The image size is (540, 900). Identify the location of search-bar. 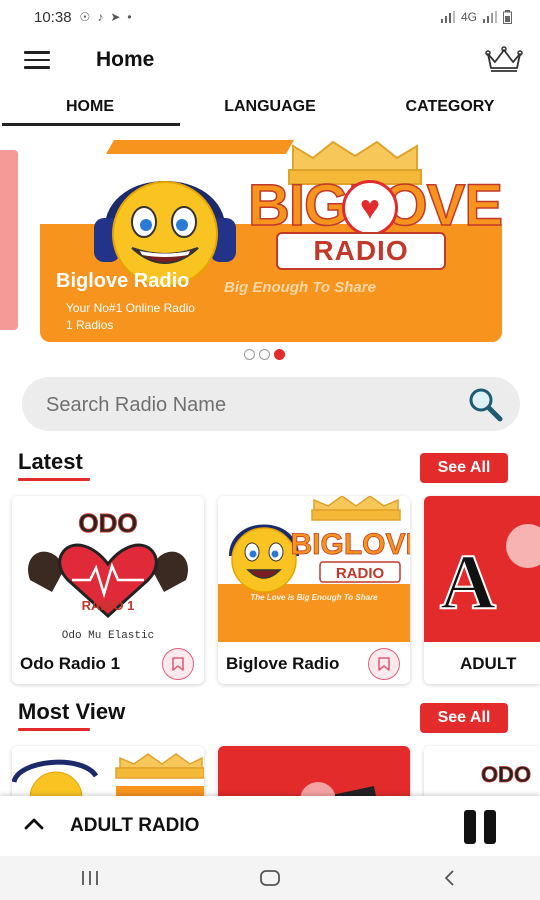
(271, 404).